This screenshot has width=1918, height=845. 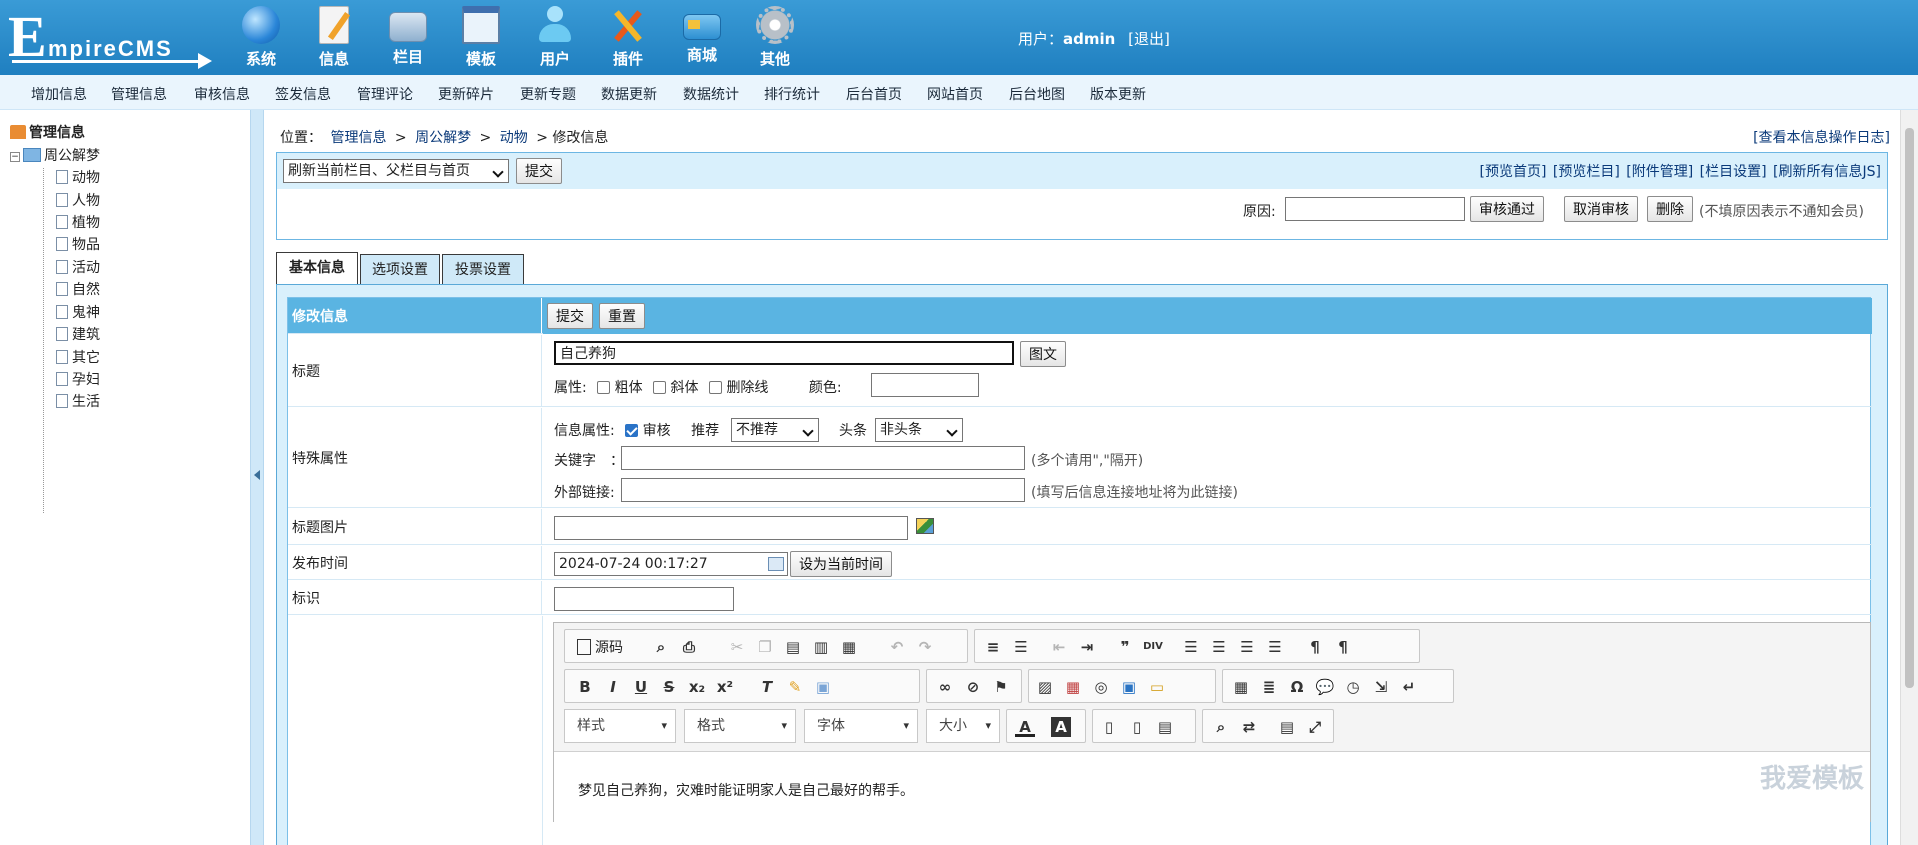 What do you see at coordinates (1129, 687) in the screenshot?
I see `media-icon: ▣` at bounding box center [1129, 687].